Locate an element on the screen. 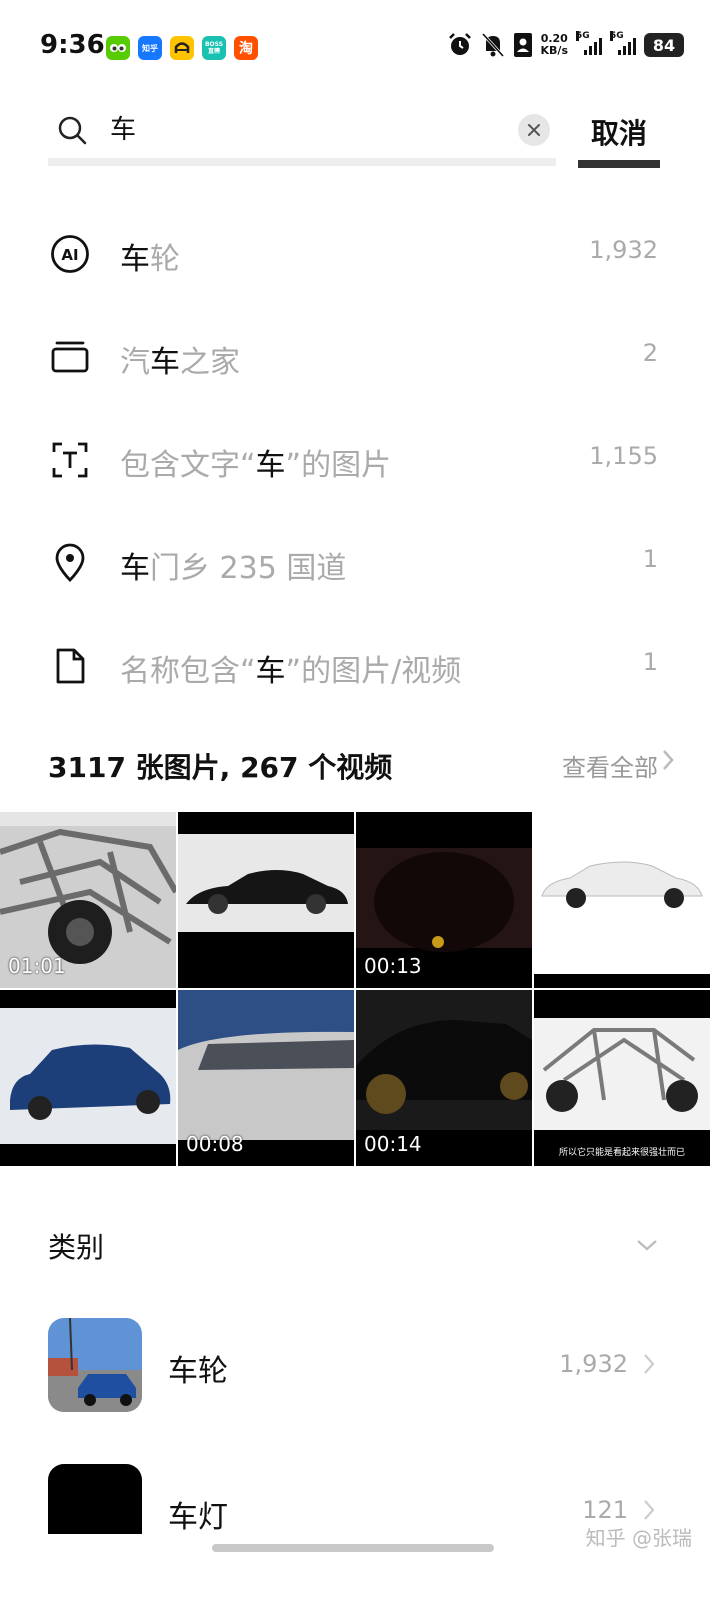 Image resolution: width=720 pixels, height=1600 pixels. net-speed: 0.20 KB/s is located at coordinates (554, 45).